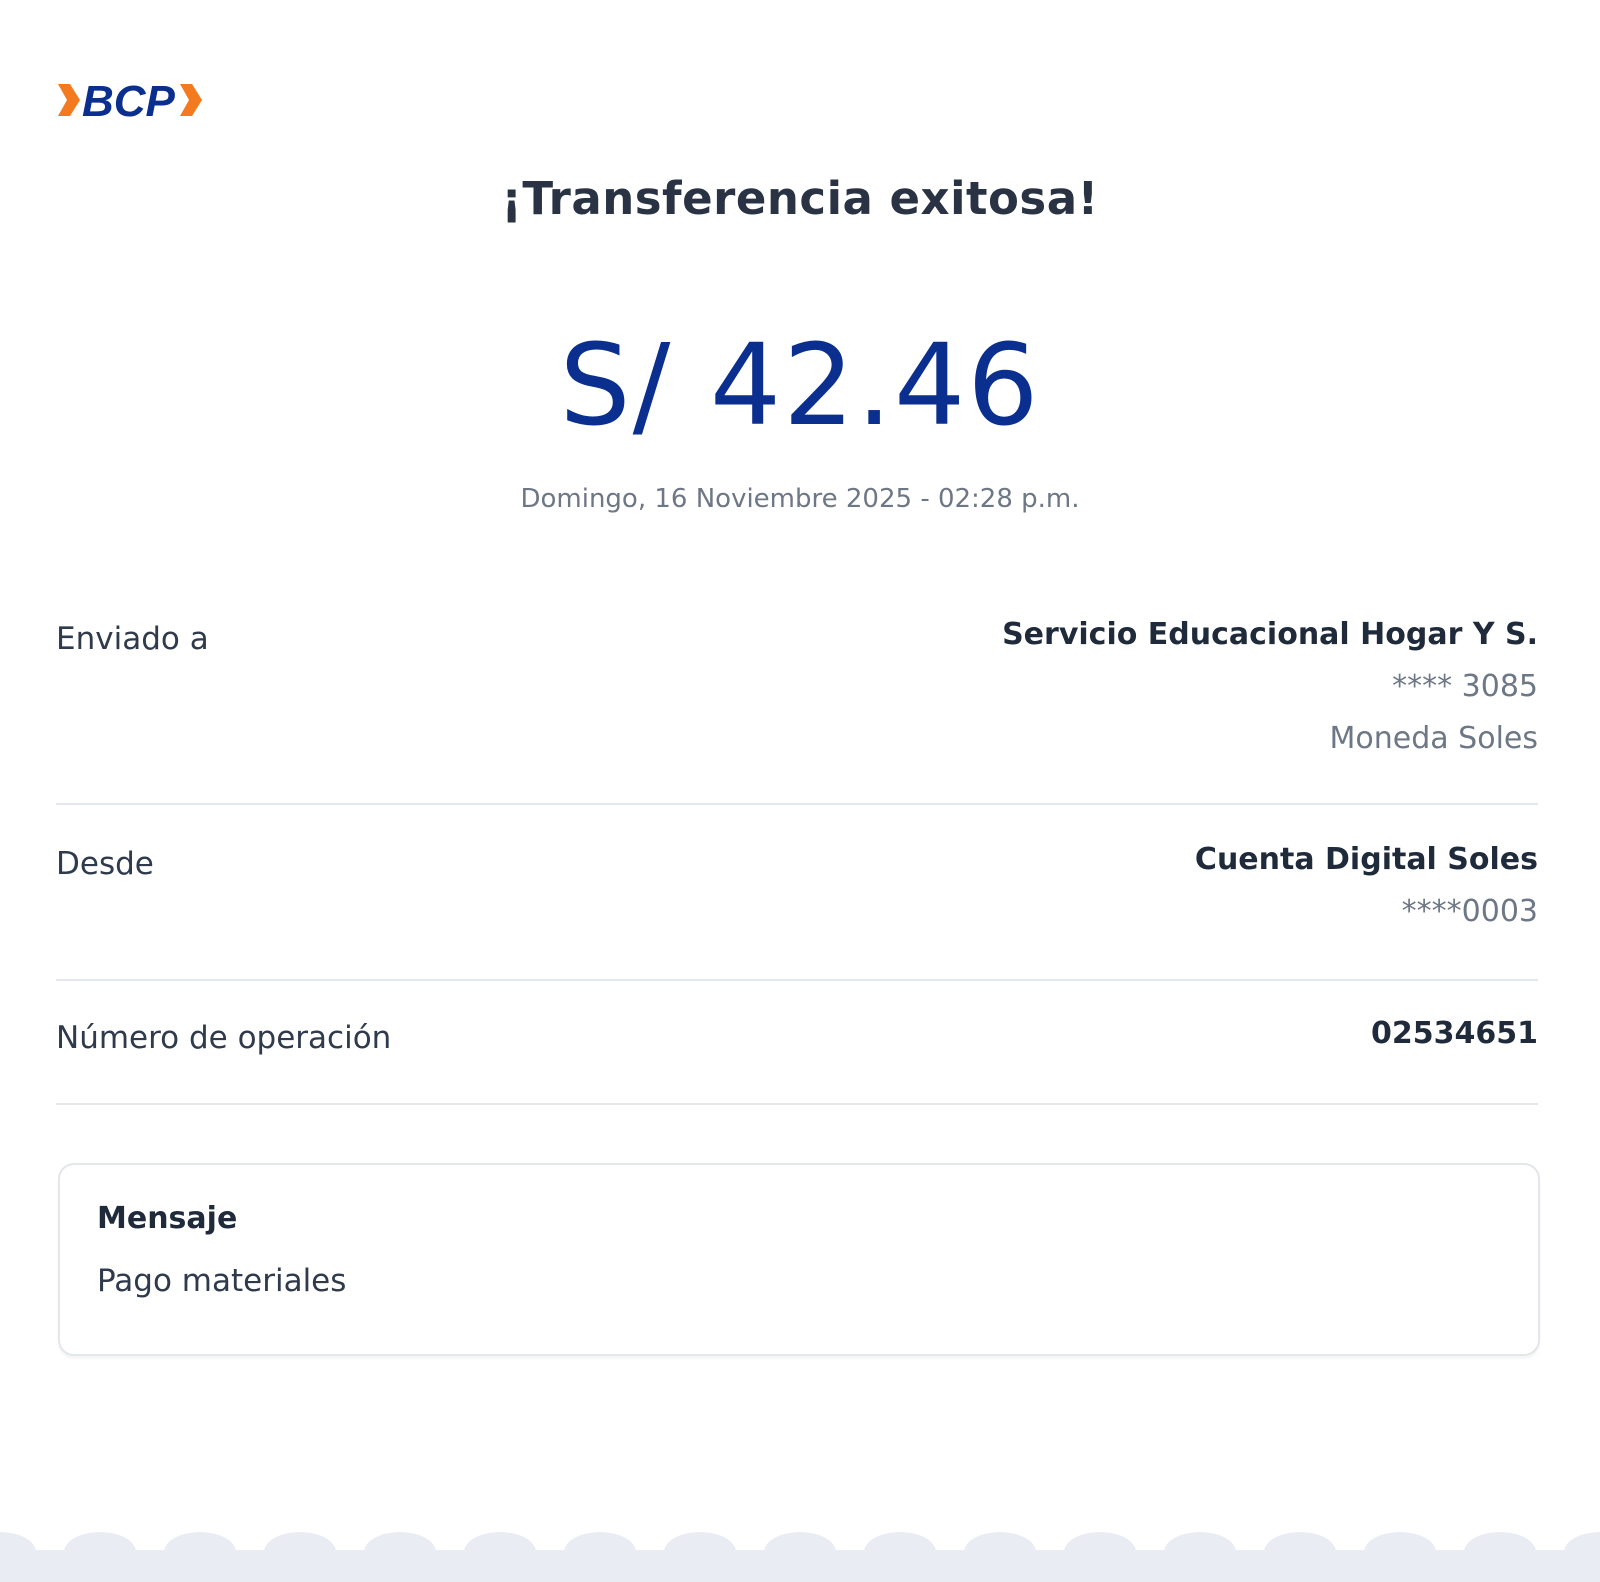  I want to click on receipt-scallop-edge, so click(800, 1555).